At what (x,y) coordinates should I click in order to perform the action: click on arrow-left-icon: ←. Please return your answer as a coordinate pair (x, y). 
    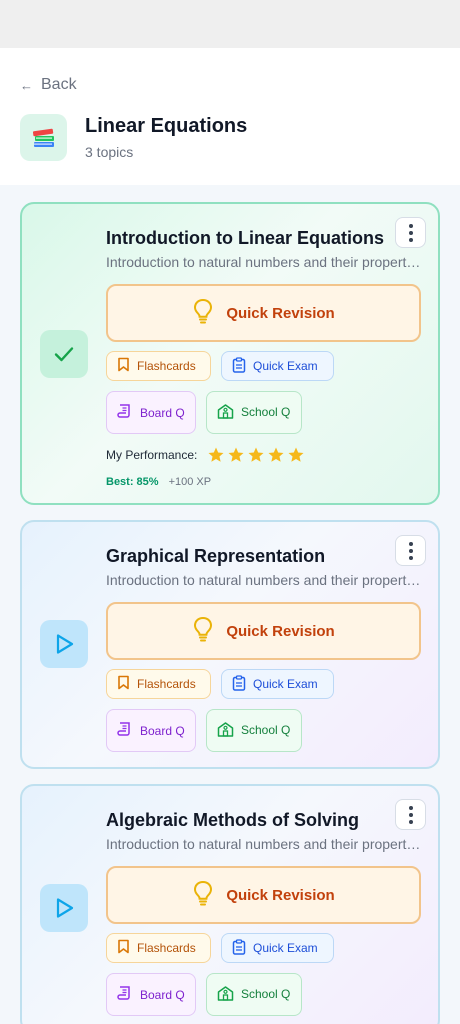
    Looking at the image, I should click on (26, 85).